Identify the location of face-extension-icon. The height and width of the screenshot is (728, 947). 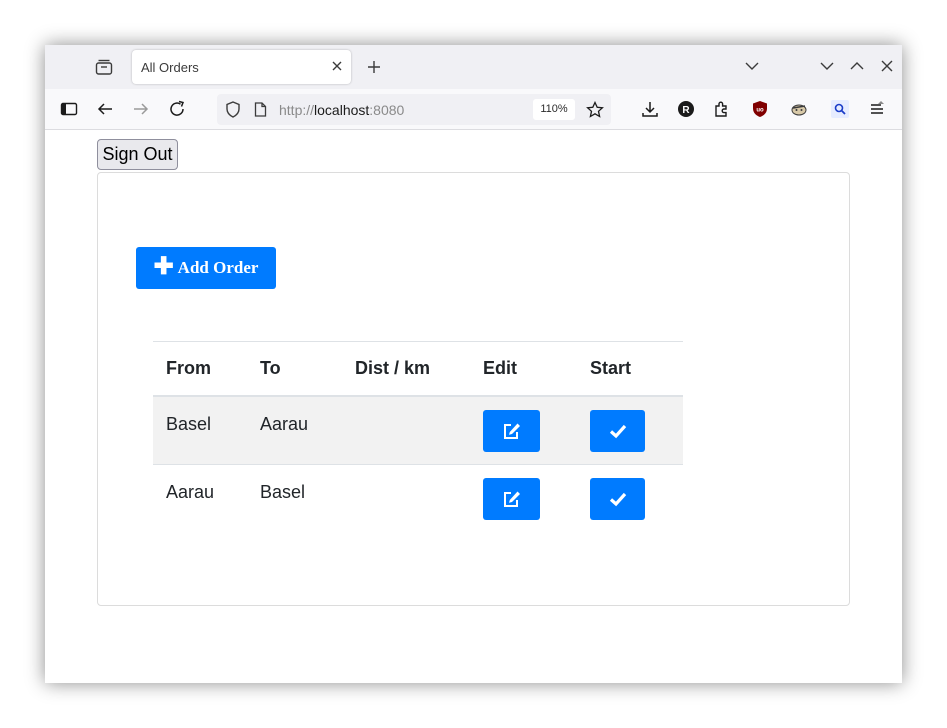
(799, 109).